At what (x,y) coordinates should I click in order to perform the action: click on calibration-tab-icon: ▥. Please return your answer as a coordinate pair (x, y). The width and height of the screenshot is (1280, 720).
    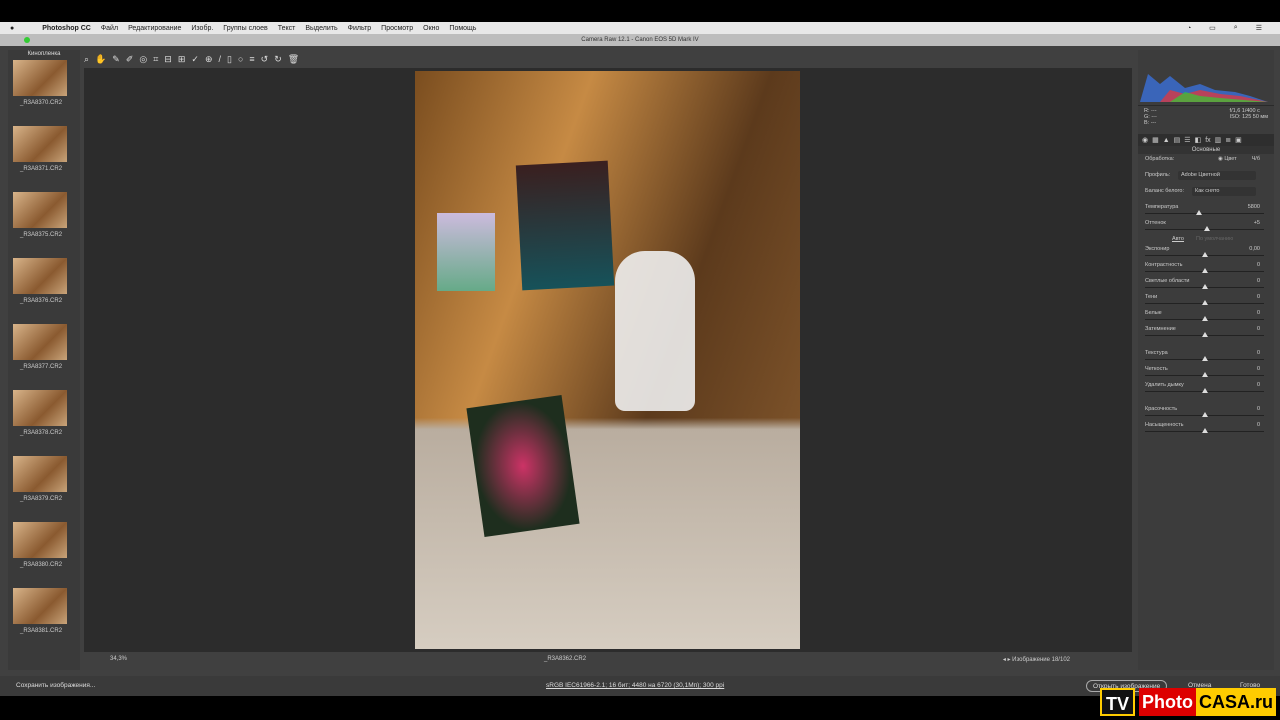
    Looking at the image, I should click on (1218, 140).